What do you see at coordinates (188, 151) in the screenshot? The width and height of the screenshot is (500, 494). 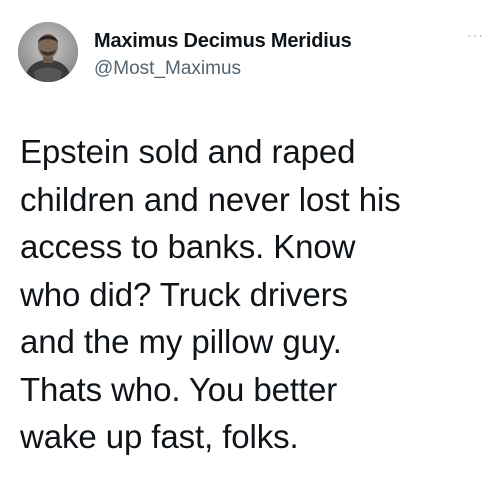 I see `tweet-line: Epstein sold and raped` at bounding box center [188, 151].